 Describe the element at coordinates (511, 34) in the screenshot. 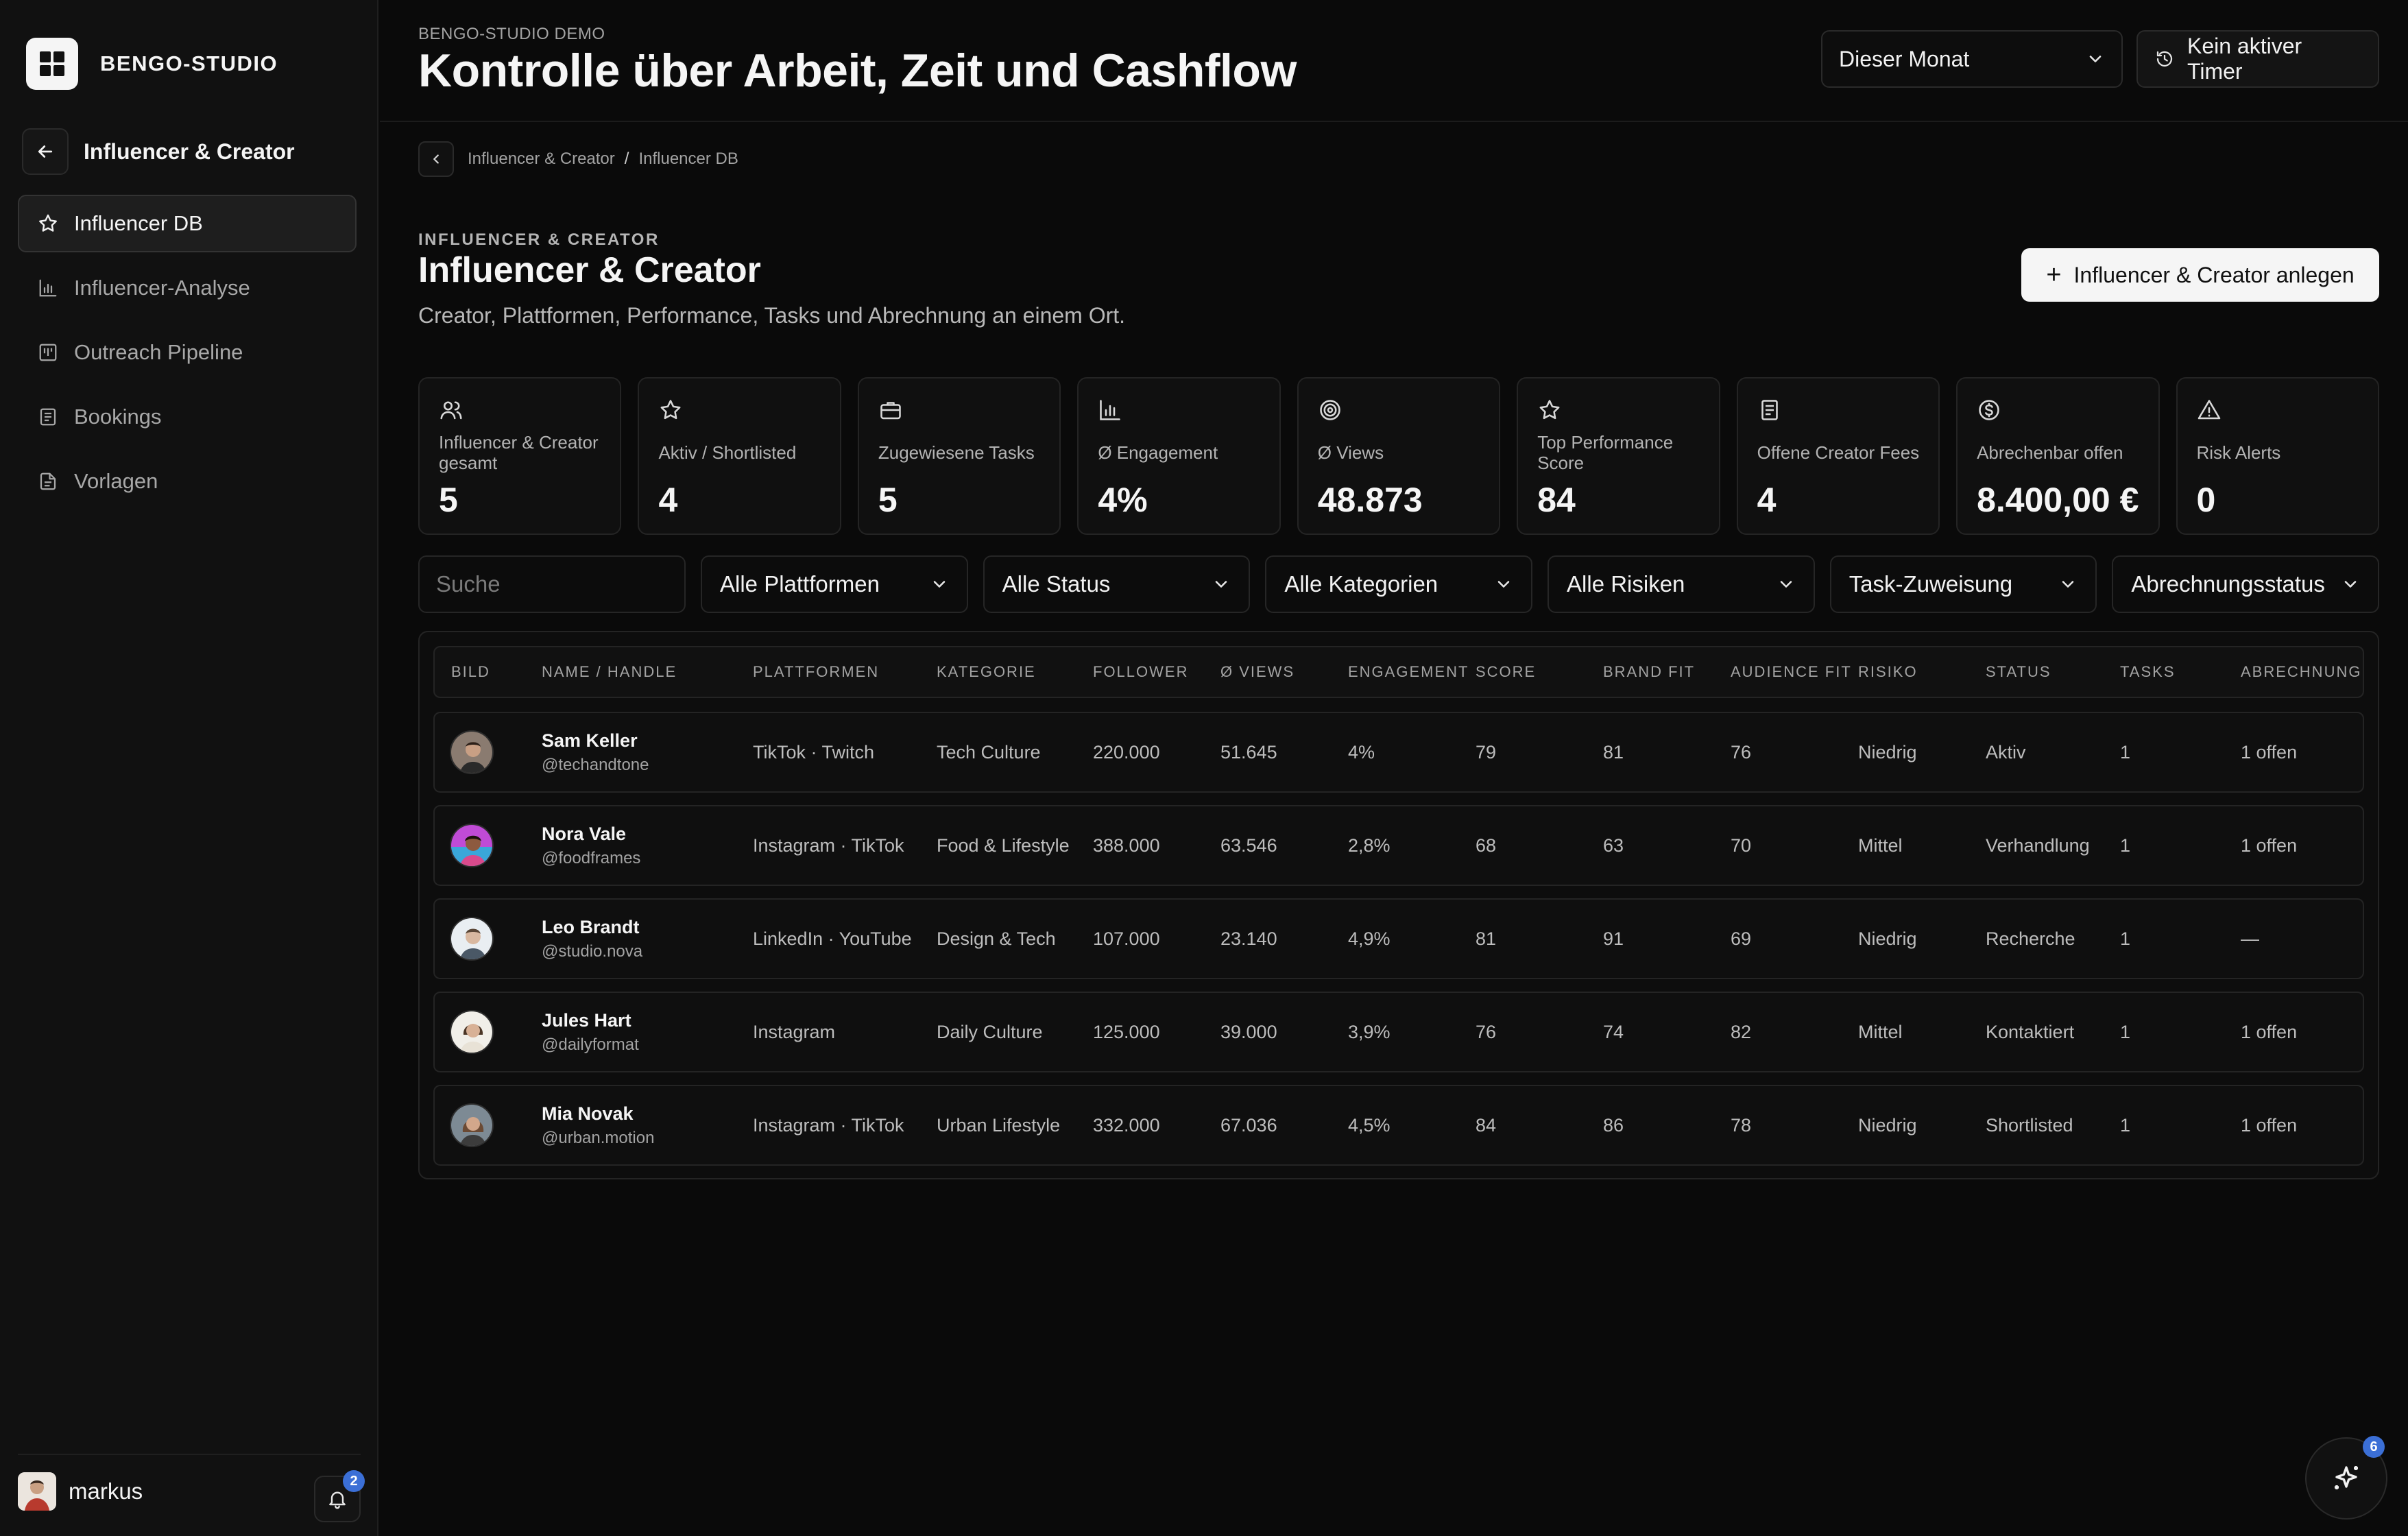

I see `header-overline: BENGO-STUDIO DEMO` at that location.